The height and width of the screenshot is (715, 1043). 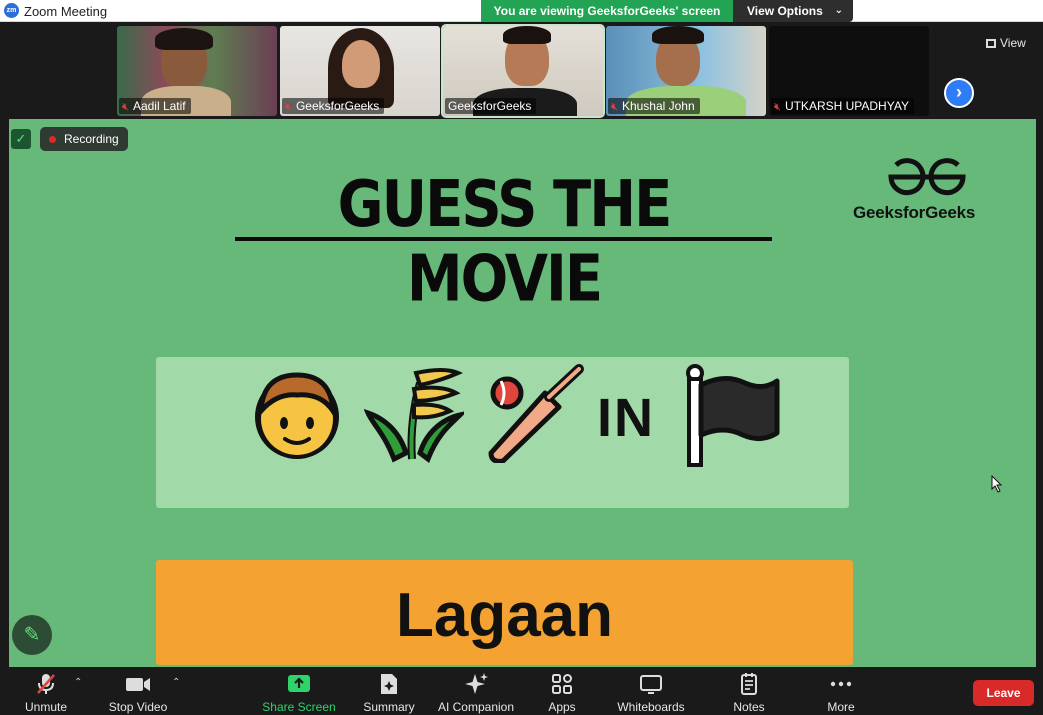 I want to click on leave-button: Leave, so click(x=1003, y=693).